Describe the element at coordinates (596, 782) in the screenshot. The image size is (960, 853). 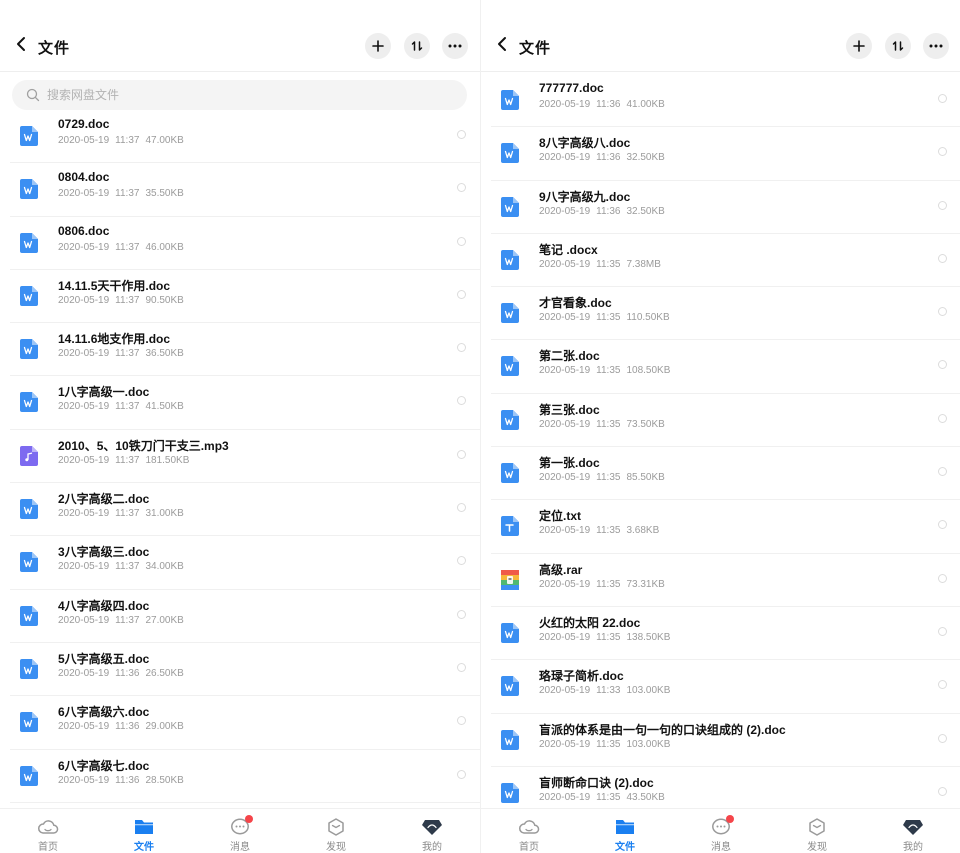
I see `file-name: 盲师断命口诀 (2).doc` at that location.